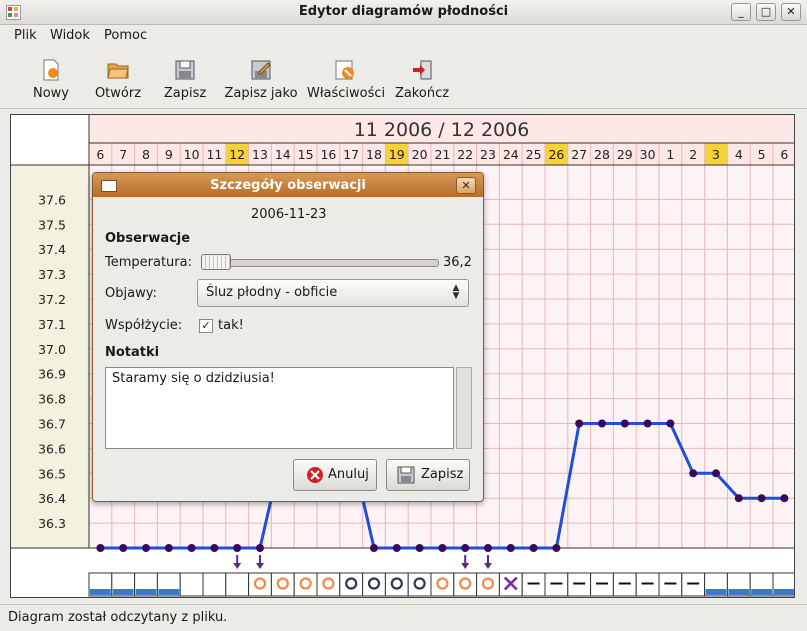 The width and height of the screenshot is (807, 631). I want to click on chart-corner, so click(50, 140).